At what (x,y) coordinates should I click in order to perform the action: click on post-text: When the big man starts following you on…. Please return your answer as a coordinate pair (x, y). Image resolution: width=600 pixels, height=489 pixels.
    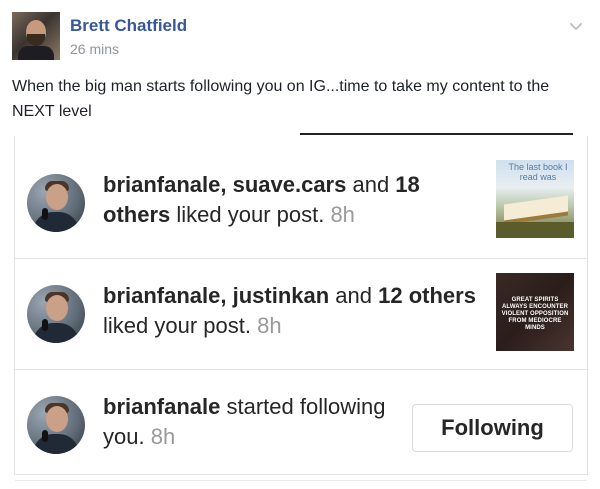
    Looking at the image, I should click on (281, 99).